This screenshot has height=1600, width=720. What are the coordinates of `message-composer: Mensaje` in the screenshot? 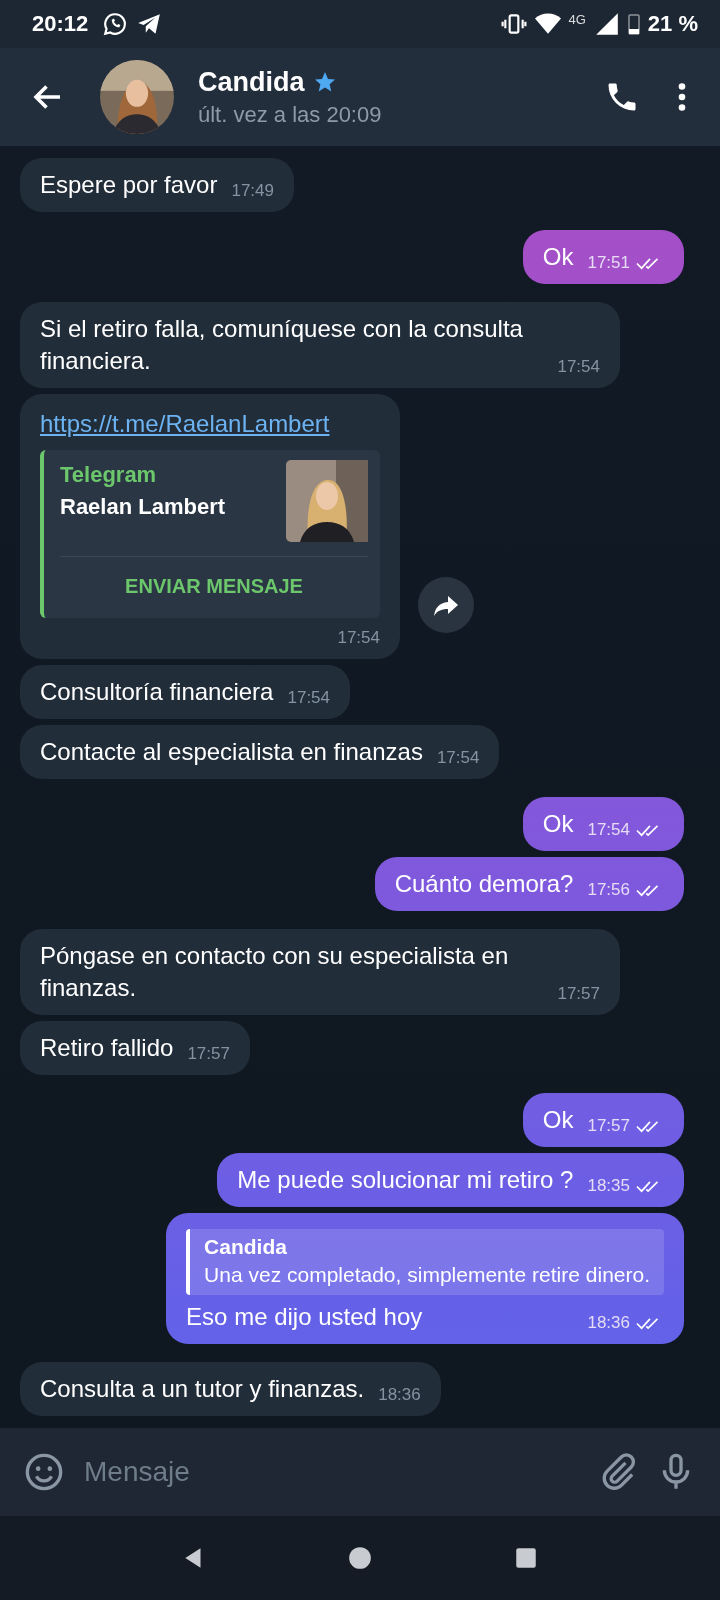 It's located at (360, 1472).